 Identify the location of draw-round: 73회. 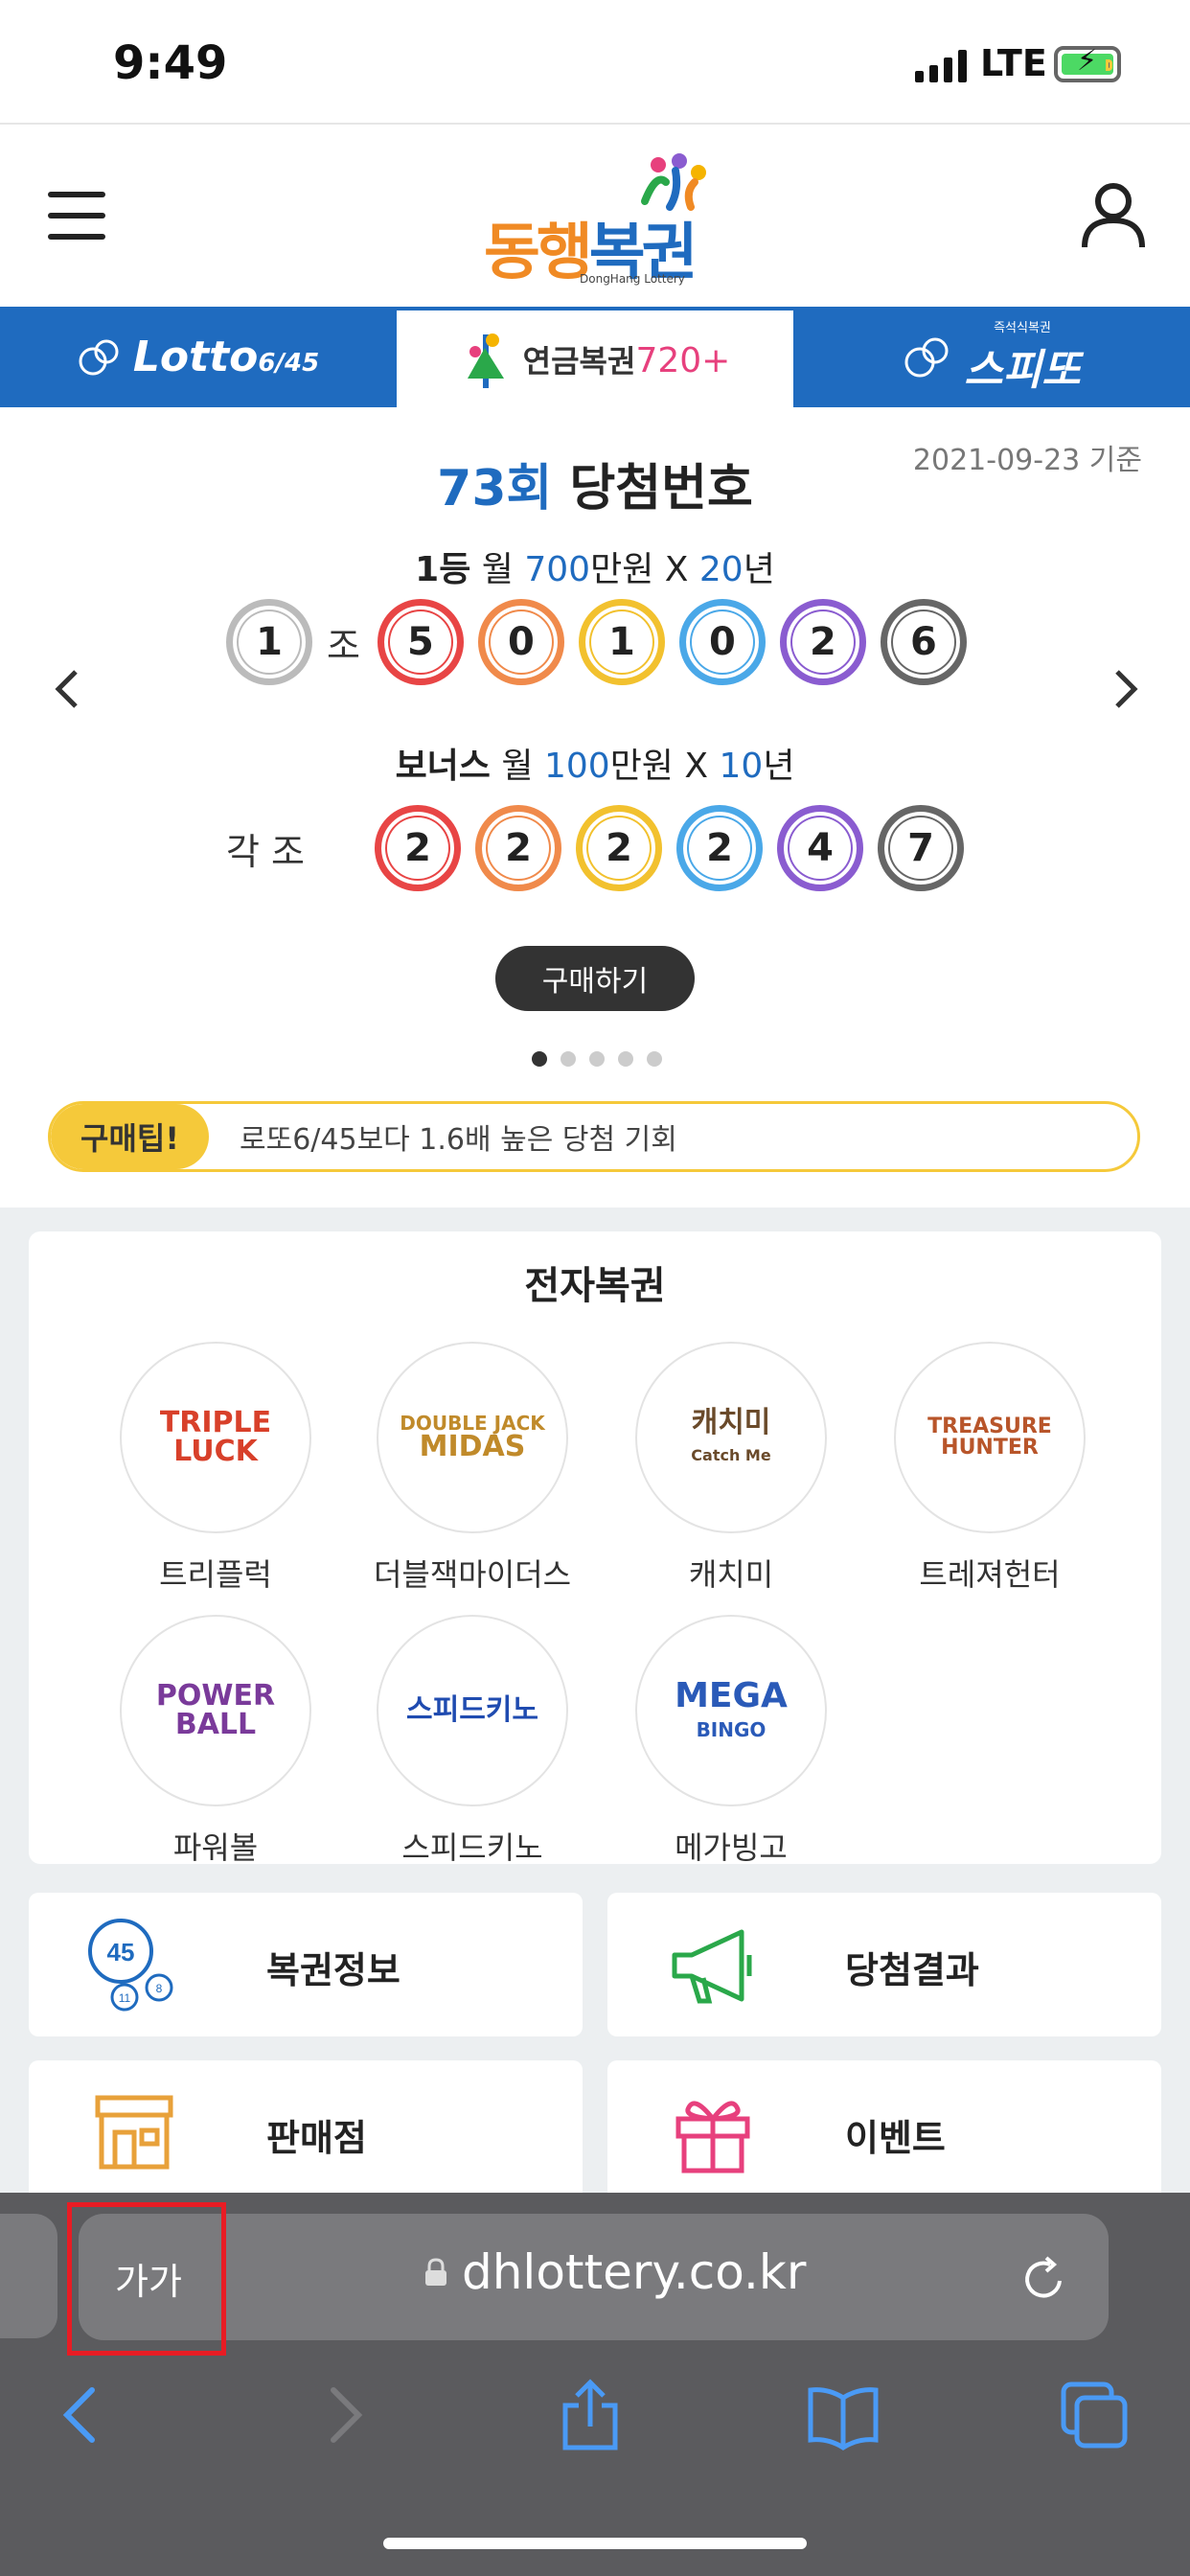
(495, 489).